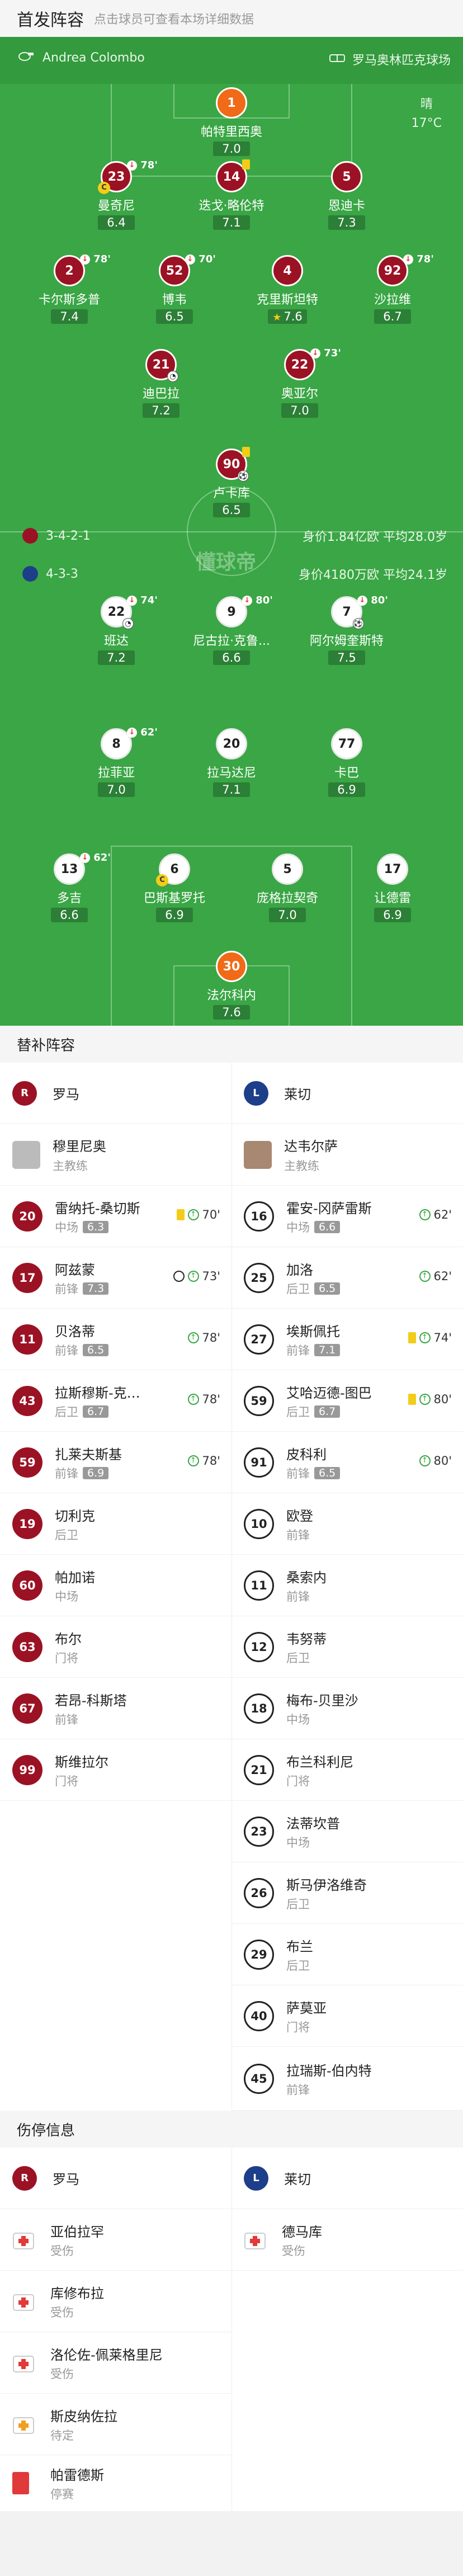 This screenshot has width=463, height=2576. I want to click on sub-name: 斯维拉尔, so click(82, 1762).